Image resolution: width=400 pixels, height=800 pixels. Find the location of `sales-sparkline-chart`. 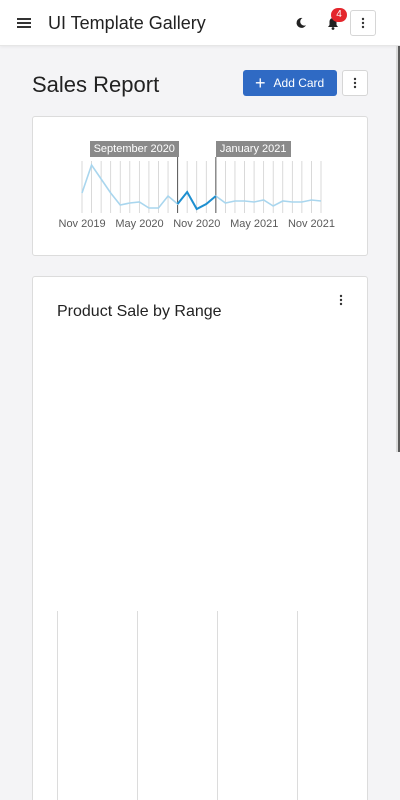

sales-sparkline-chart is located at coordinates (201, 187).